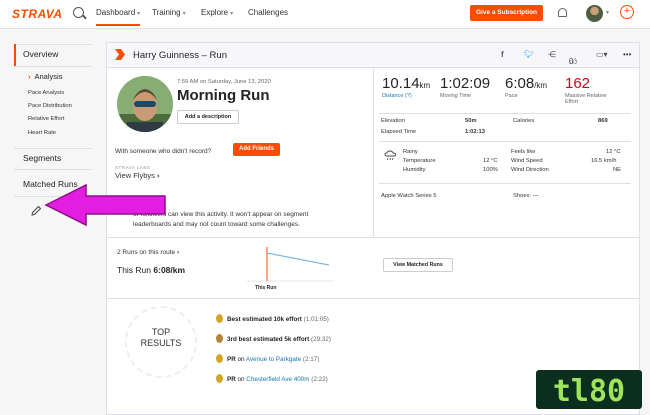  I want to click on achievement-text: 3rd best estimated 5k effort, so click(268, 340).